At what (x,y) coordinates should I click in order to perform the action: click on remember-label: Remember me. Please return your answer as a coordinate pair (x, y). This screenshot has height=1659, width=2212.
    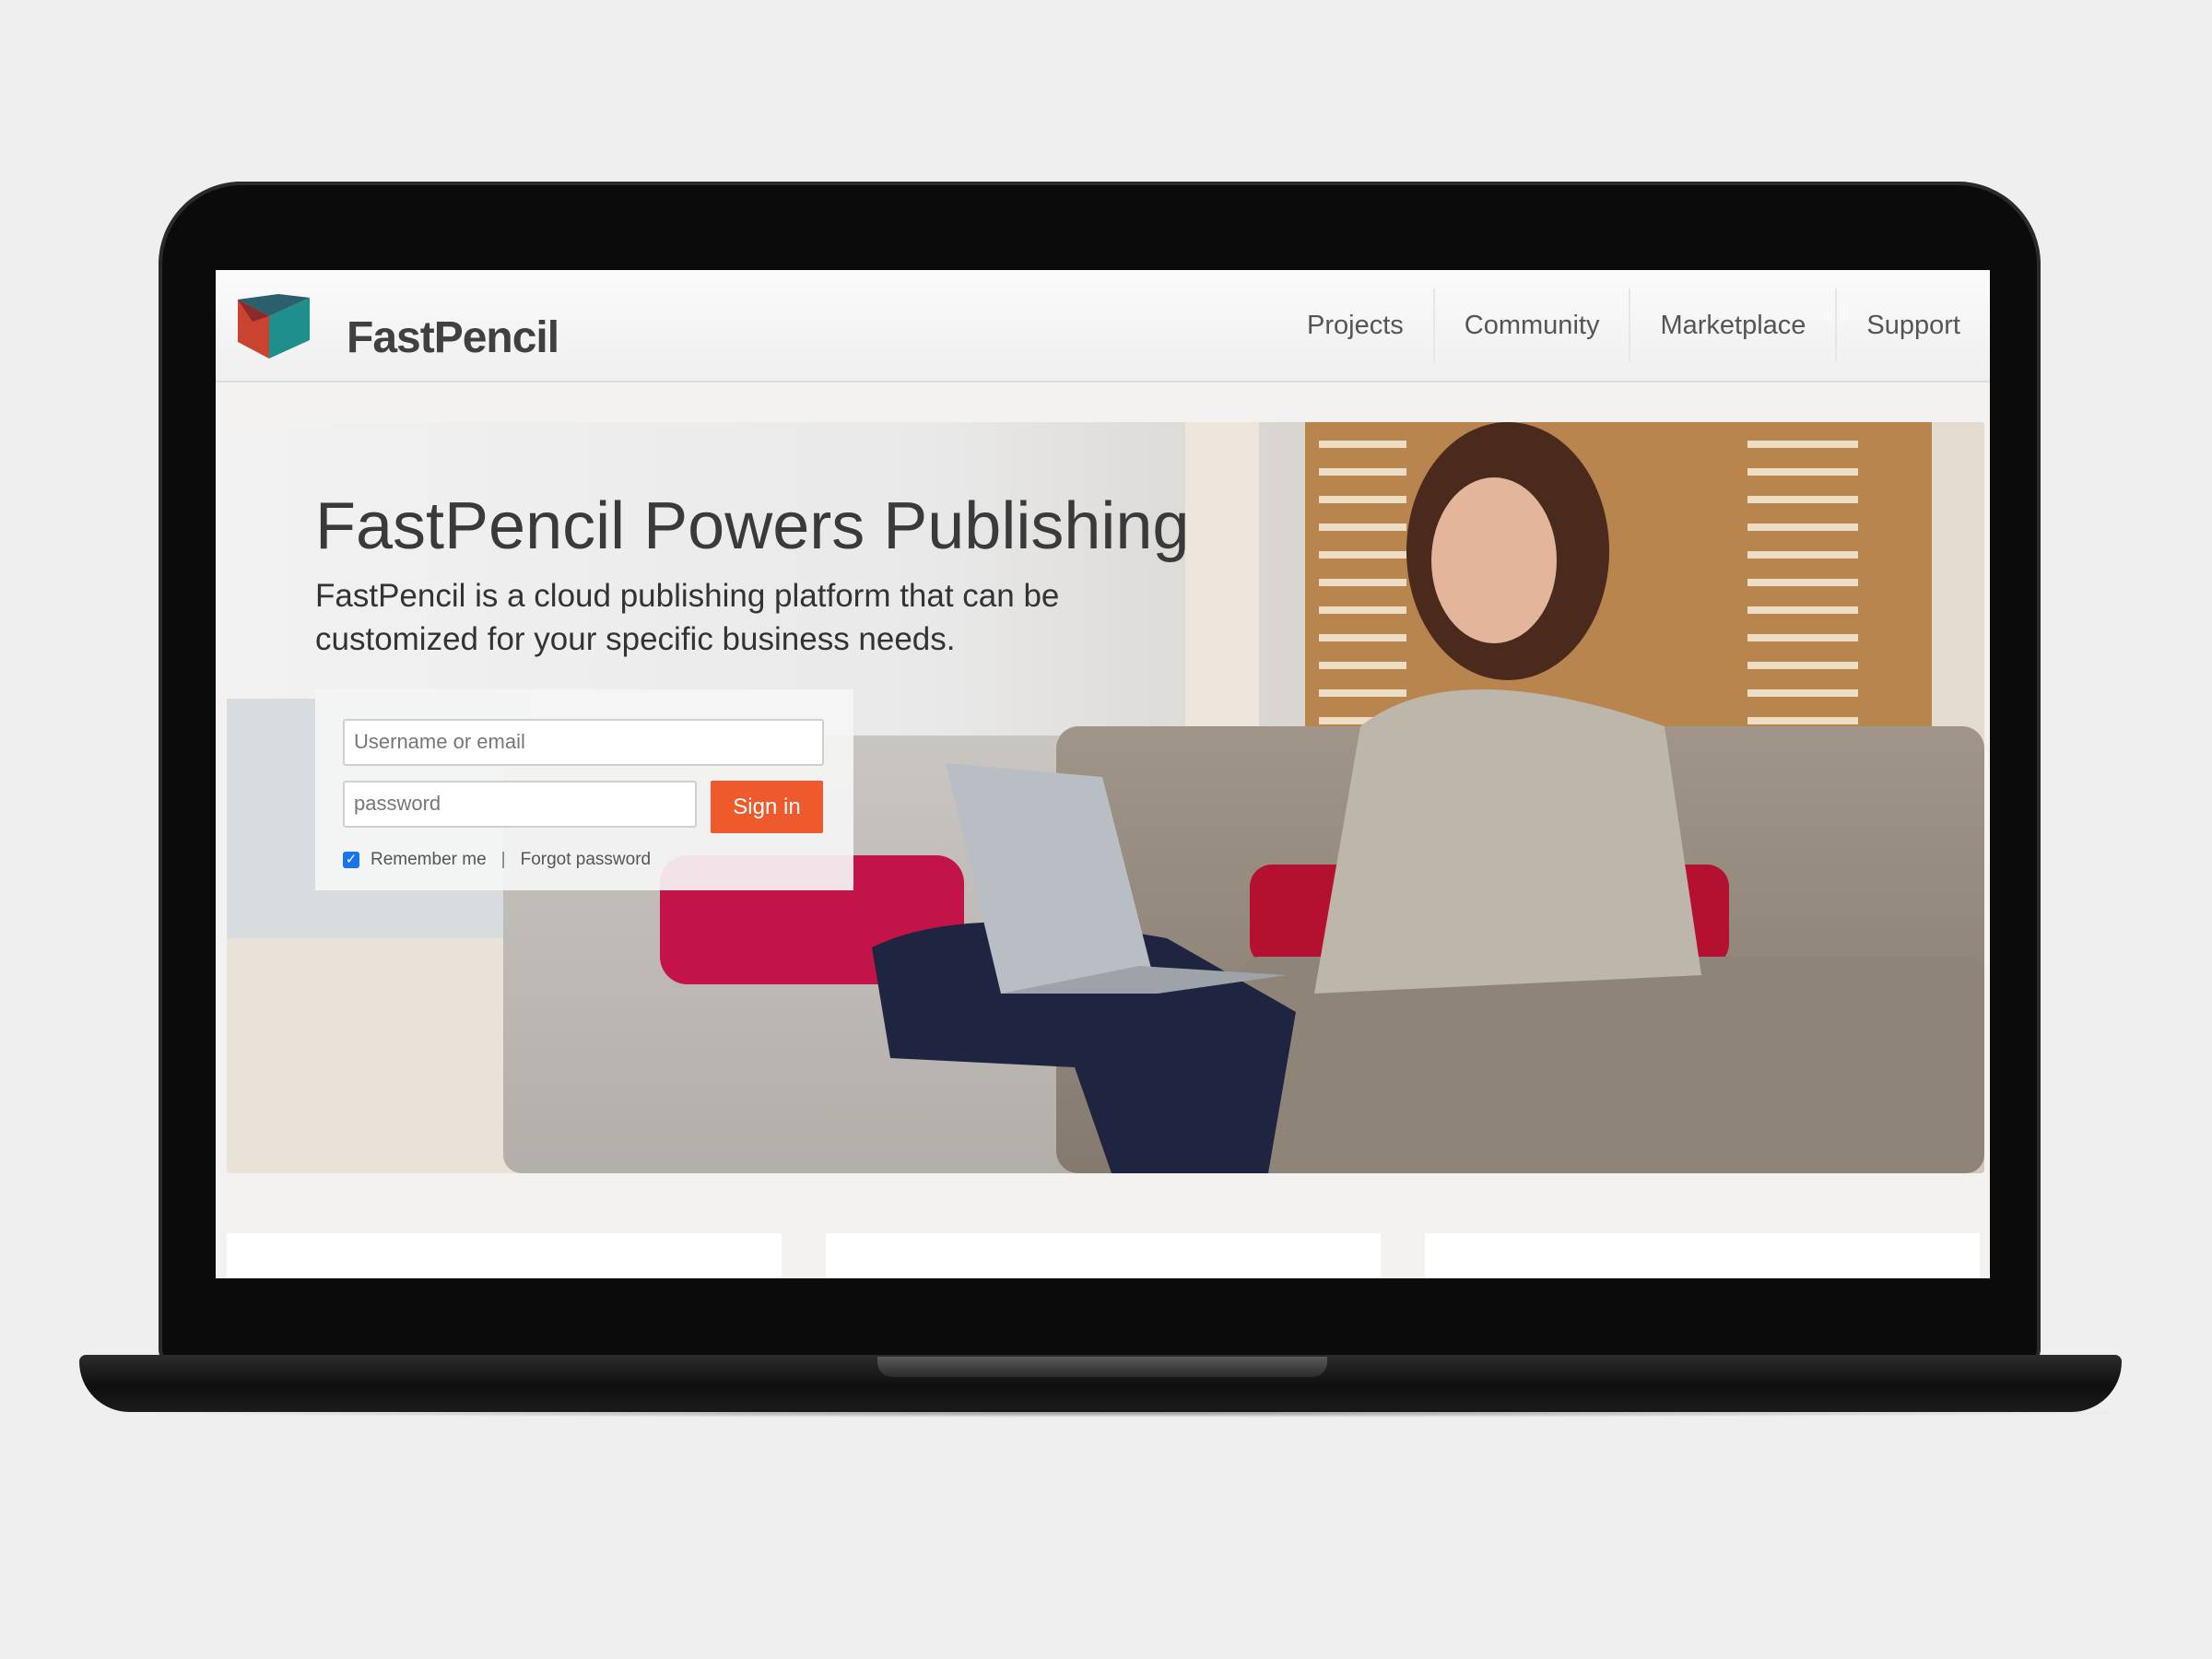
    Looking at the image, I should click on (429, 860).